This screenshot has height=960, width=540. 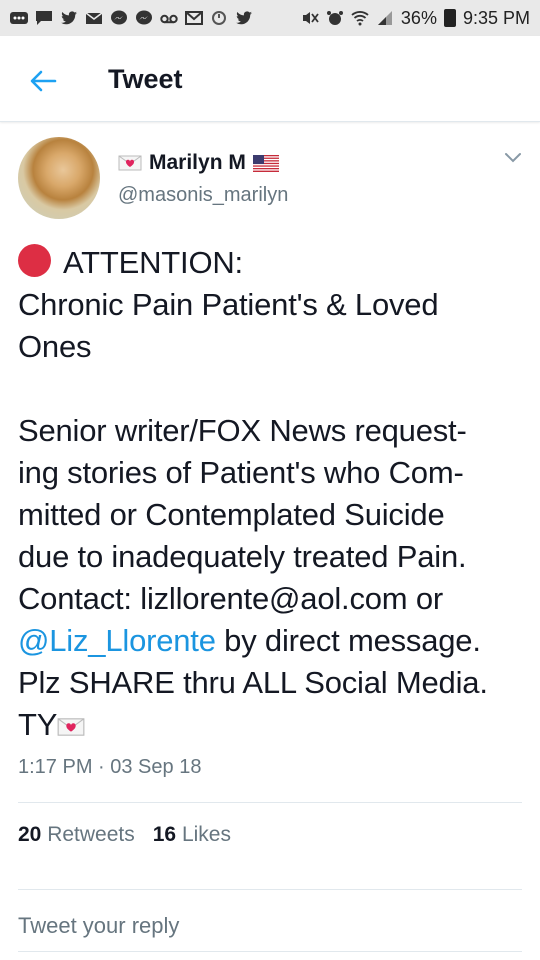 What do you see at coordinates (242, 556) in the screenshot?
I see `tweet-line: due to inadequately treated Pain.` at bounding box center [242, 556].